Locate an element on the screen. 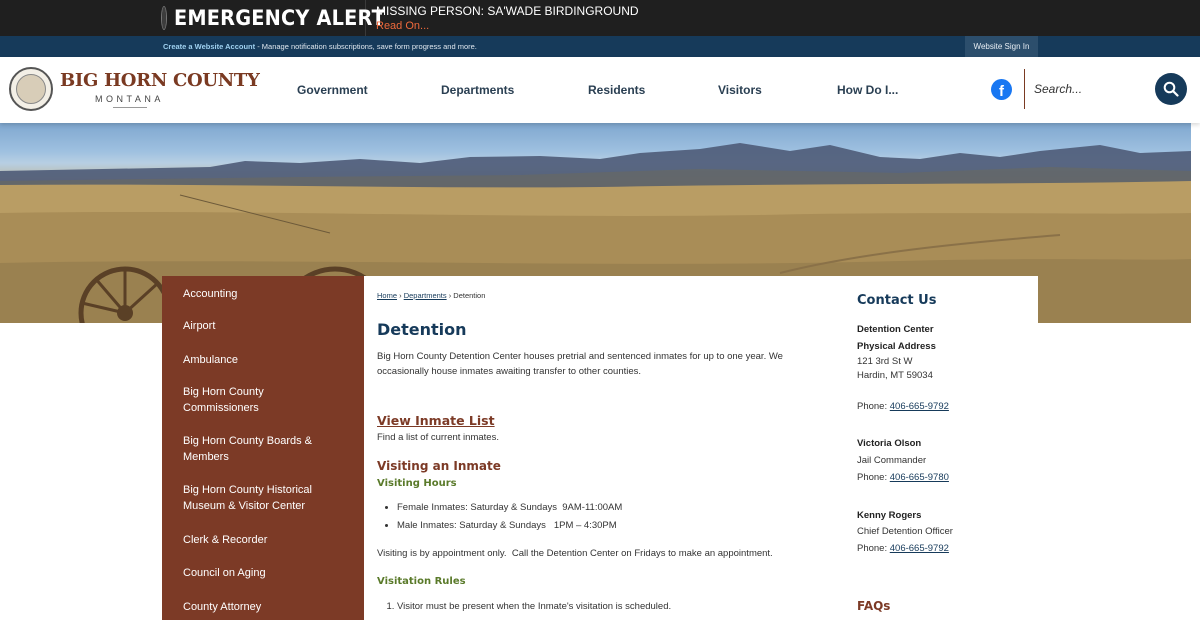 This screenshot has height=620, width=1200. emergency-alert-title: EMERGENCY ALERT is located at coordinates (280, 18).